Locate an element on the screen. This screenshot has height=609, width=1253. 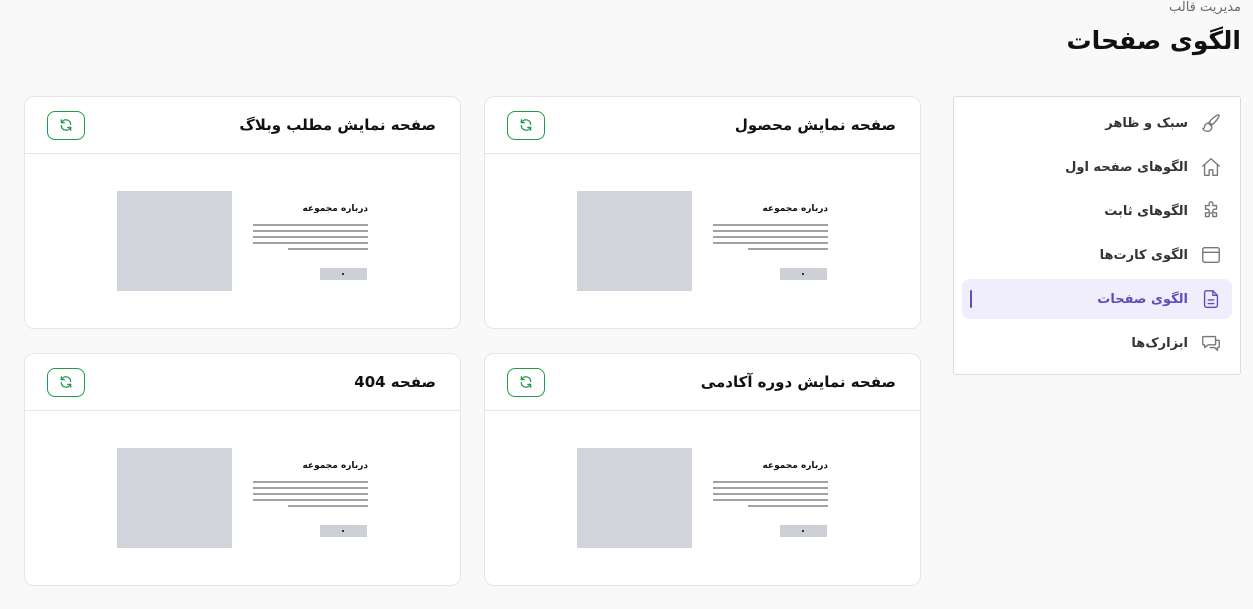
card-header: صفحه نمایش مطلب وبلاگ is located at coordinates (242, 125).